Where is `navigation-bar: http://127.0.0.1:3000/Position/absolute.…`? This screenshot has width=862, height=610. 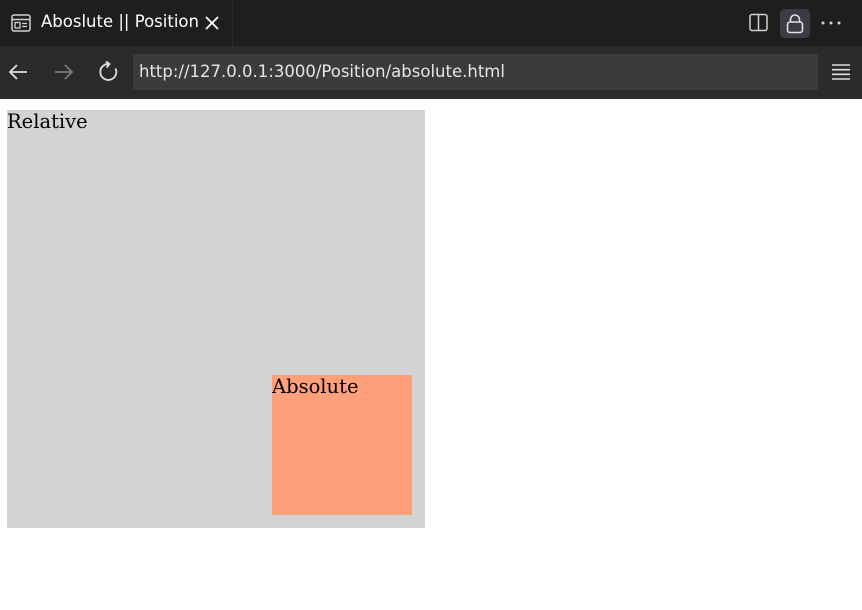 navigation-bar: http://127.0.0.1:3000/Position/absolute.… is located at coordinates (431, 72).